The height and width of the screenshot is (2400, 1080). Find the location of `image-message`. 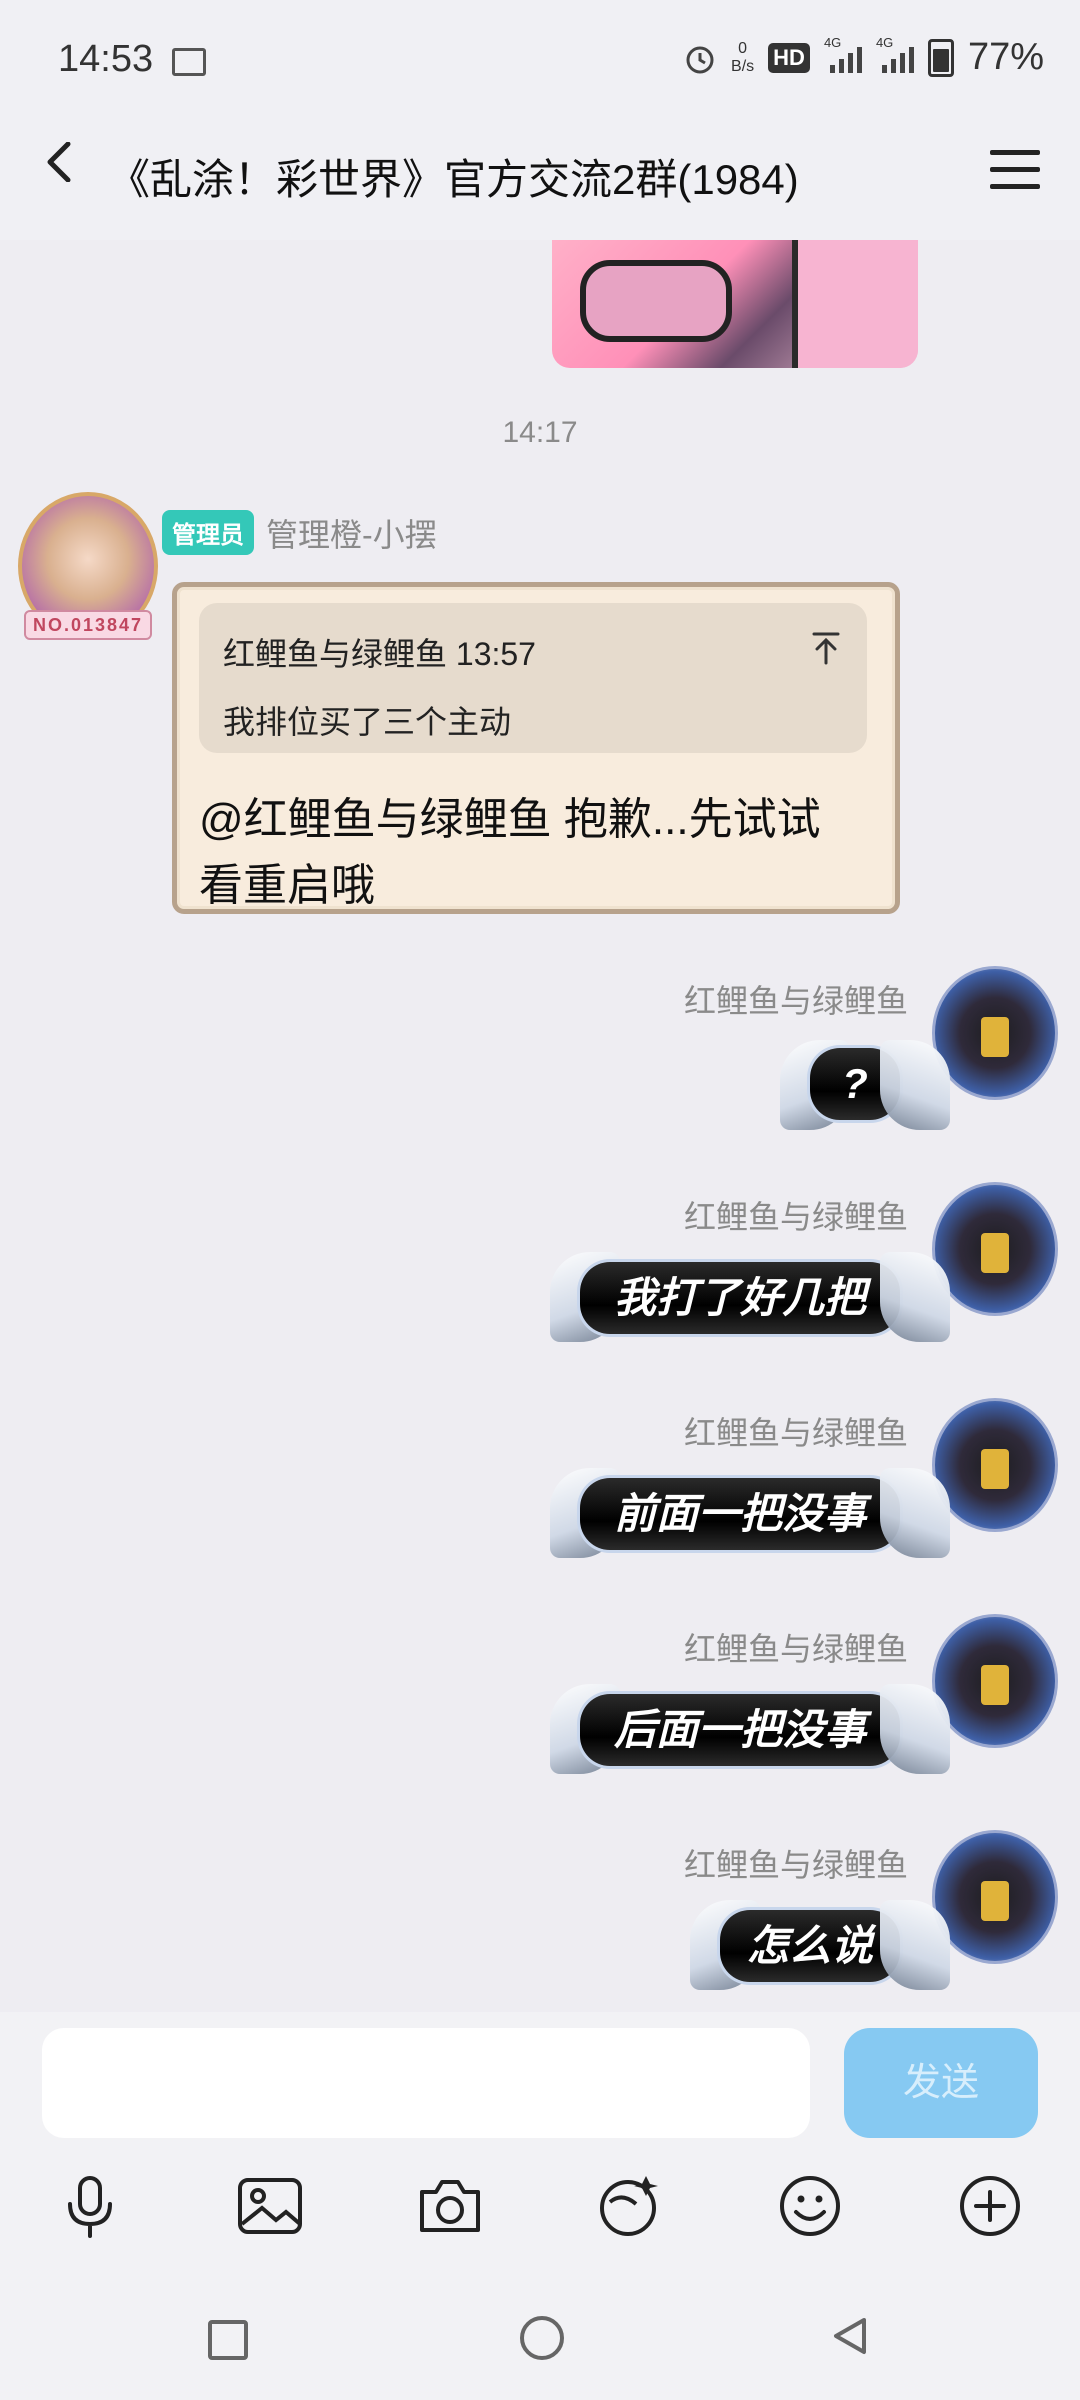

image-message is located at coordinates (735, 304).